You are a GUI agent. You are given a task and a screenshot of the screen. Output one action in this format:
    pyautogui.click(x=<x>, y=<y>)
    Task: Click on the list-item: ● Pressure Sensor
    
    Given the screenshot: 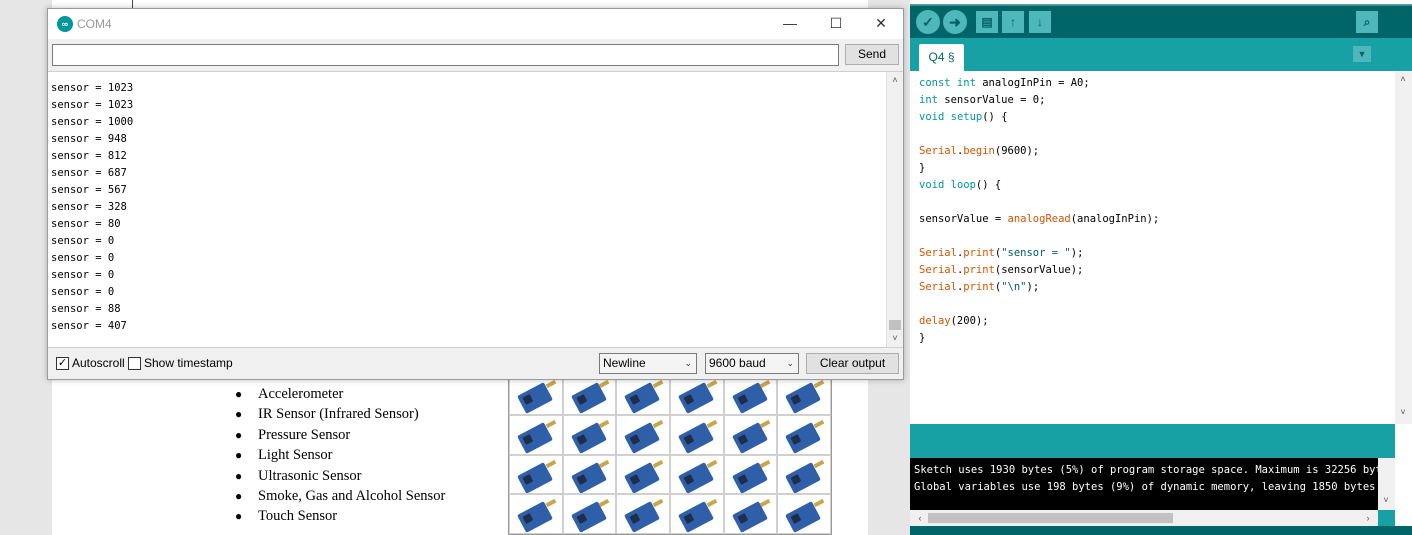 What is the action you would take?
    pyautogui.click(x=367, y=435)
    